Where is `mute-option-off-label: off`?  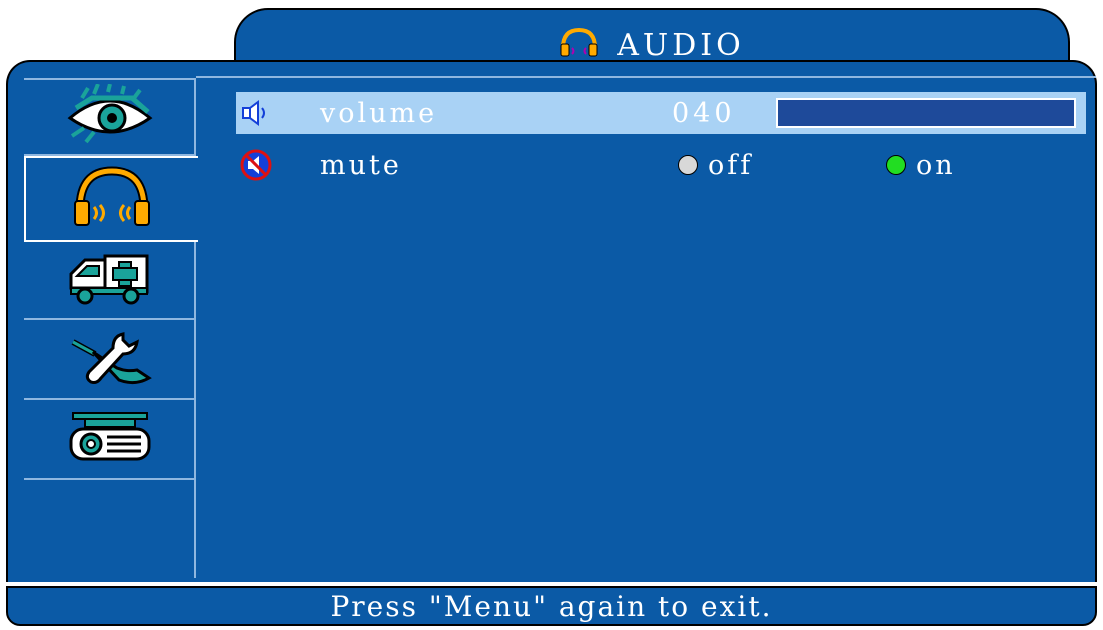
mute-option-off-label: off is located at coordinates (731, 165).